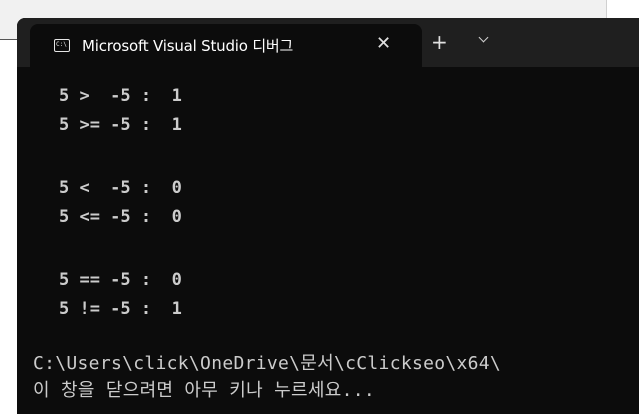  I want to click on tab-bar: C:\ Microsoft Visual Studio 디버그 ✕ +, so click(328, 42).